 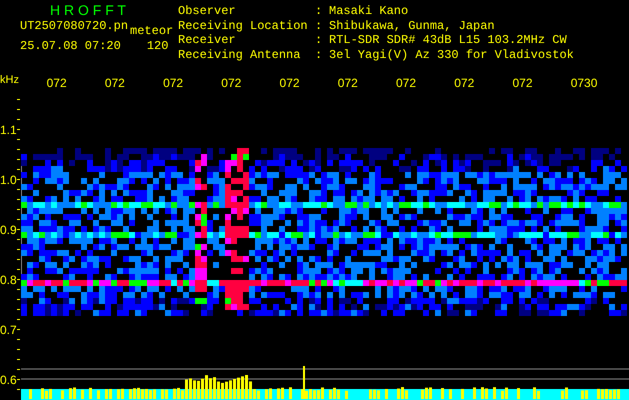 I want to click on info-label: Receiving Antenna, so click(x=240, y=55).